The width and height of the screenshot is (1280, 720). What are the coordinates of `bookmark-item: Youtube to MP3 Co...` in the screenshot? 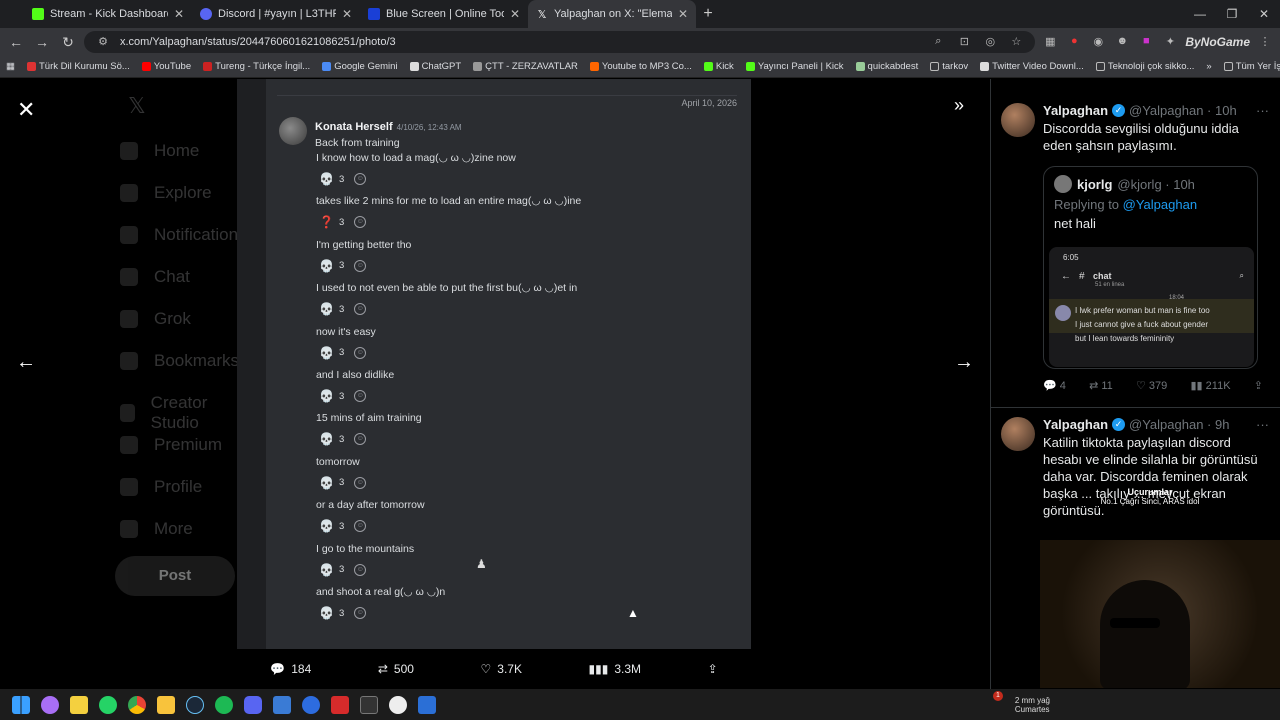 It's located at (640, 66).